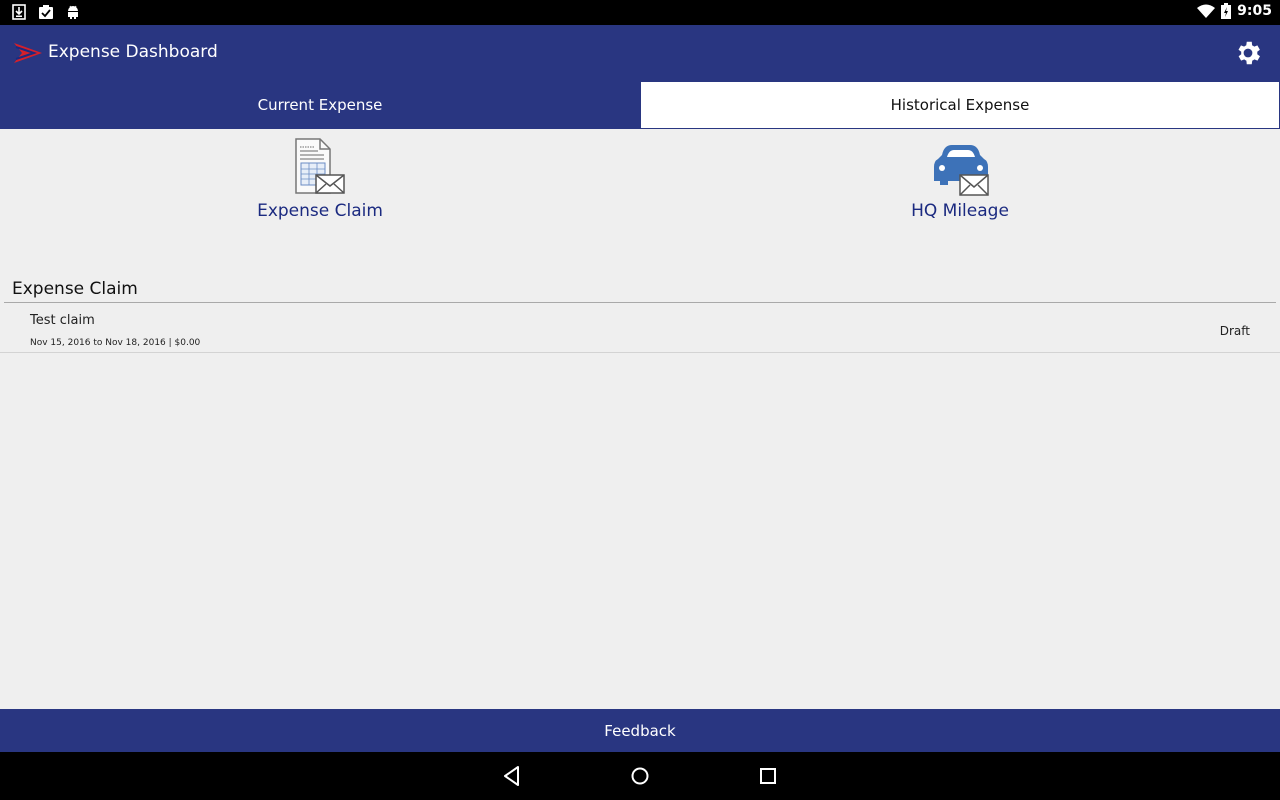 This screenshot has height=800, width=1280. Describe the element at coordinates (1206, 11) in the screenshot. I see `wifi-icon` at that location.